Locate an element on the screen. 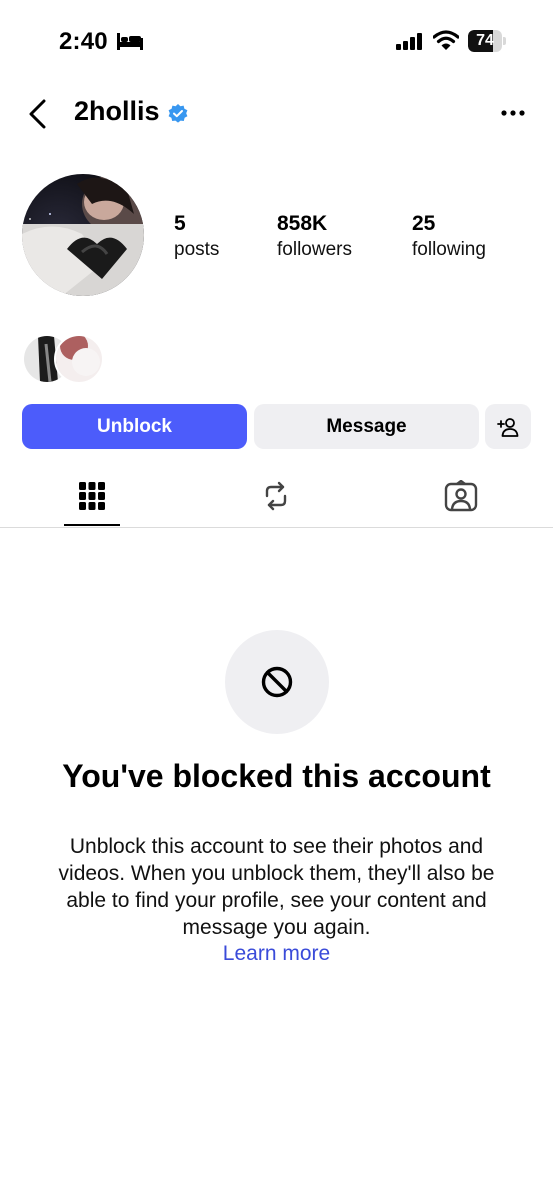 This screenshot has width=553, height=1200. bed-icon is located at coordinates (130, 41).